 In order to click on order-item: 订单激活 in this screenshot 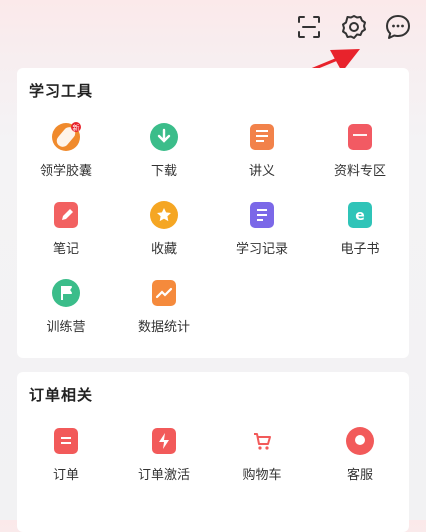, I will do `click(164, 461)`.